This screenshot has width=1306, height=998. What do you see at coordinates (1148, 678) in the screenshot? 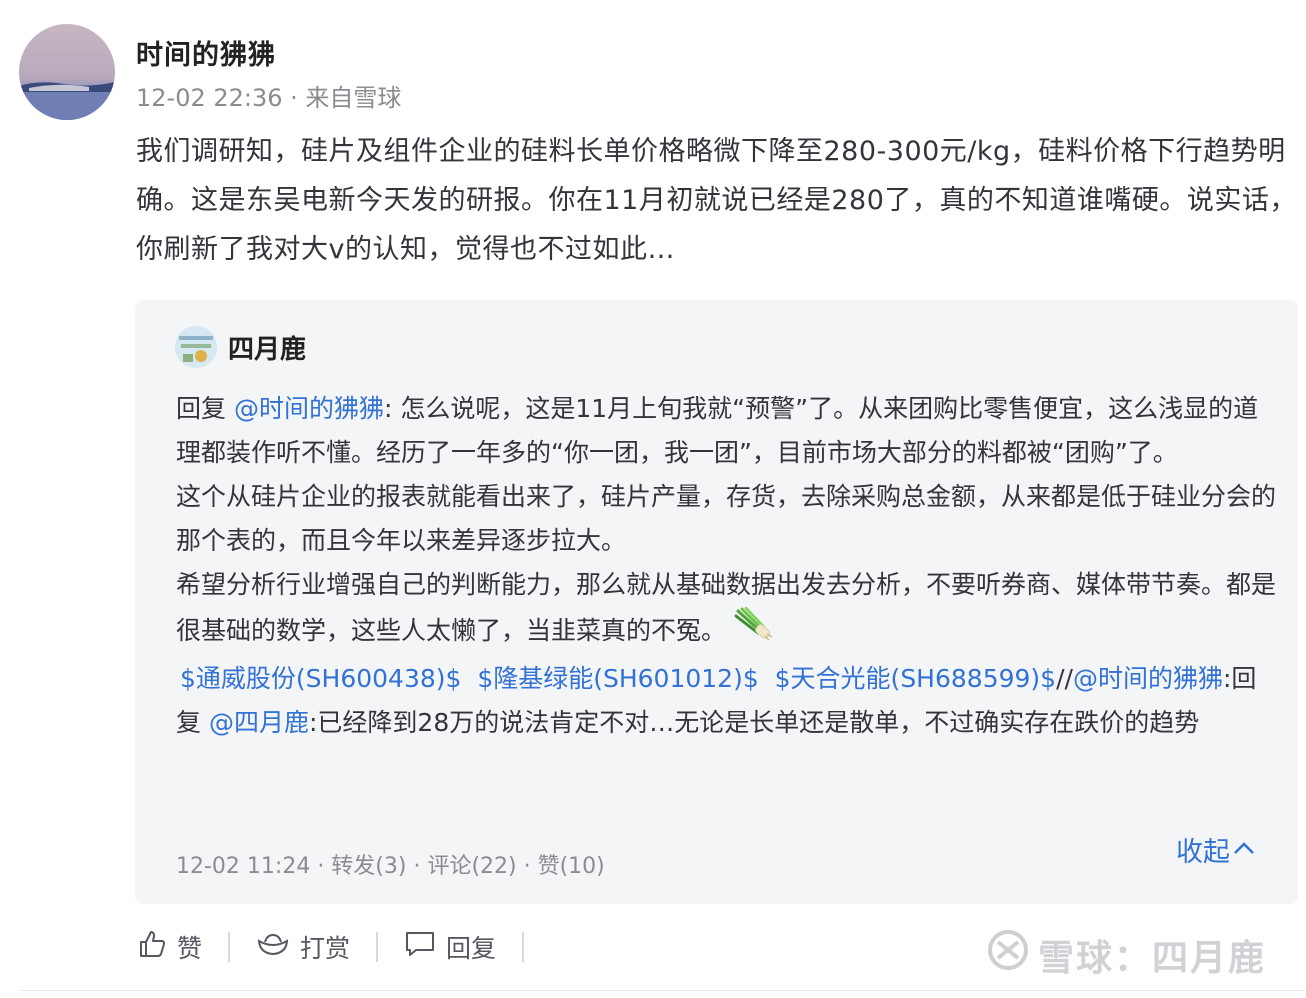
I see `mention-link-2: @时间的狒狒` at bounding box center [1148, 678].